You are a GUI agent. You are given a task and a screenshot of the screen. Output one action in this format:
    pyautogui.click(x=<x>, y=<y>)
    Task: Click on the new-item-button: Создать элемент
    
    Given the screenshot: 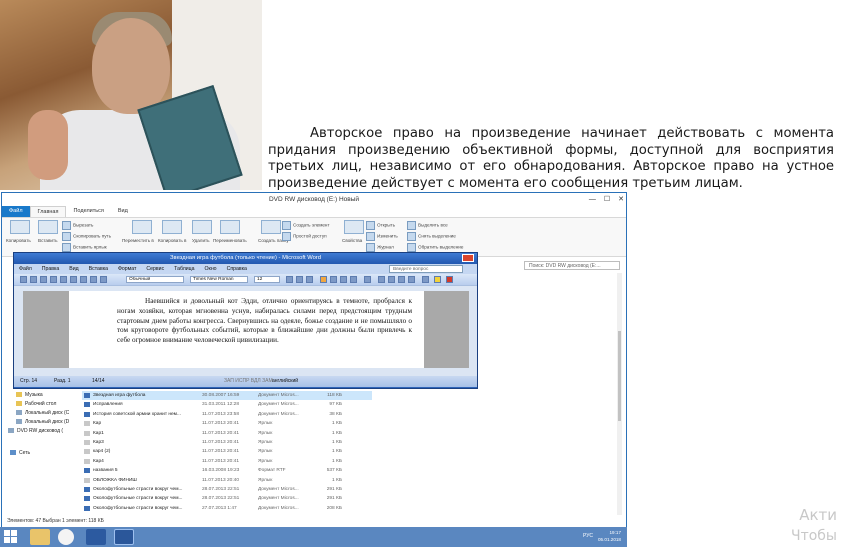 What is the action you would take?
    pyautogui.click(x=306, y=225)
    